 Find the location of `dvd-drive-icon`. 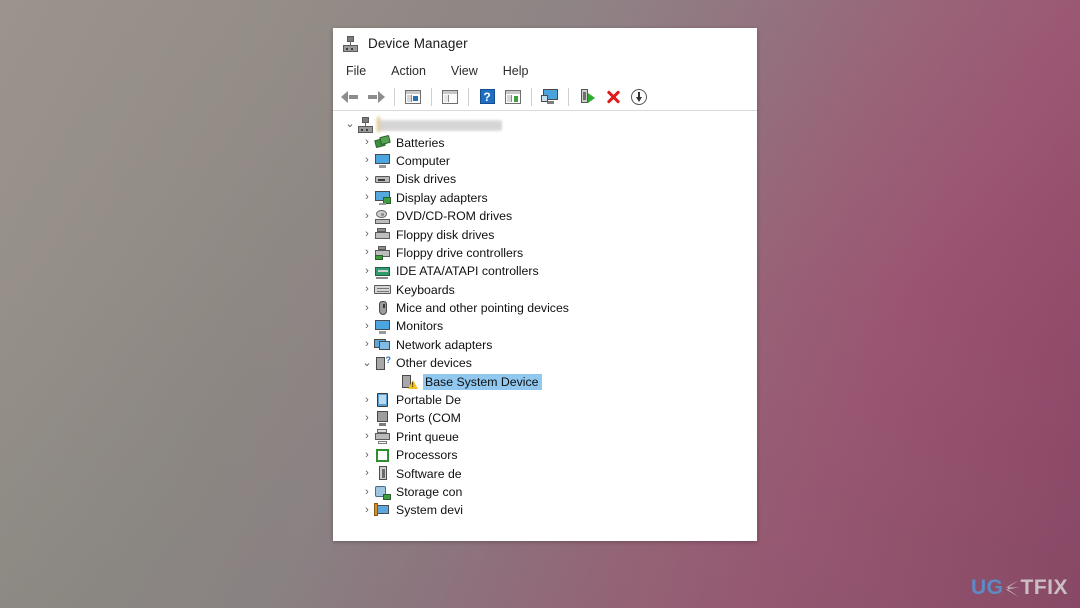

dvd-drive-icon is located at coordinates (382, 216).